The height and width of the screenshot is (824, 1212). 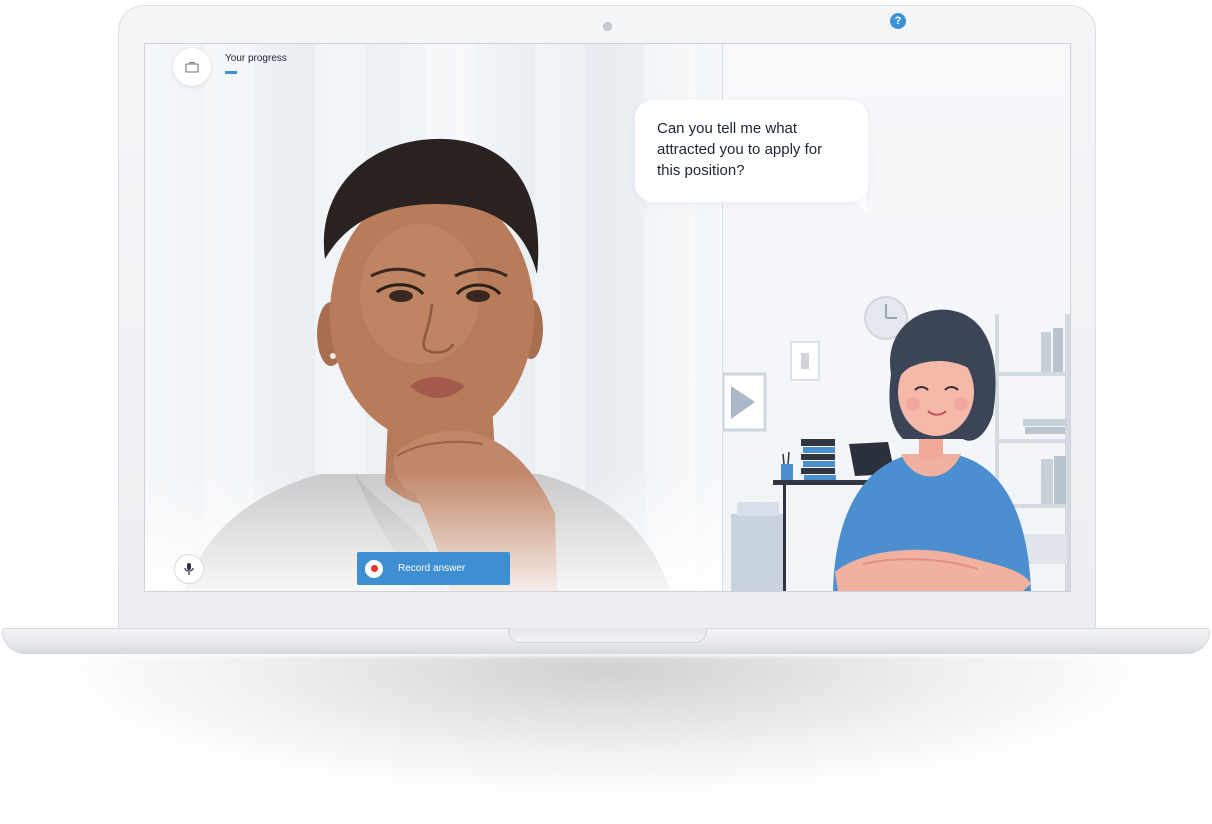 What do you see at coordinates (898, 21) in the screenshot?
I see `help-icon: ?` at bounding box center [898, 21].